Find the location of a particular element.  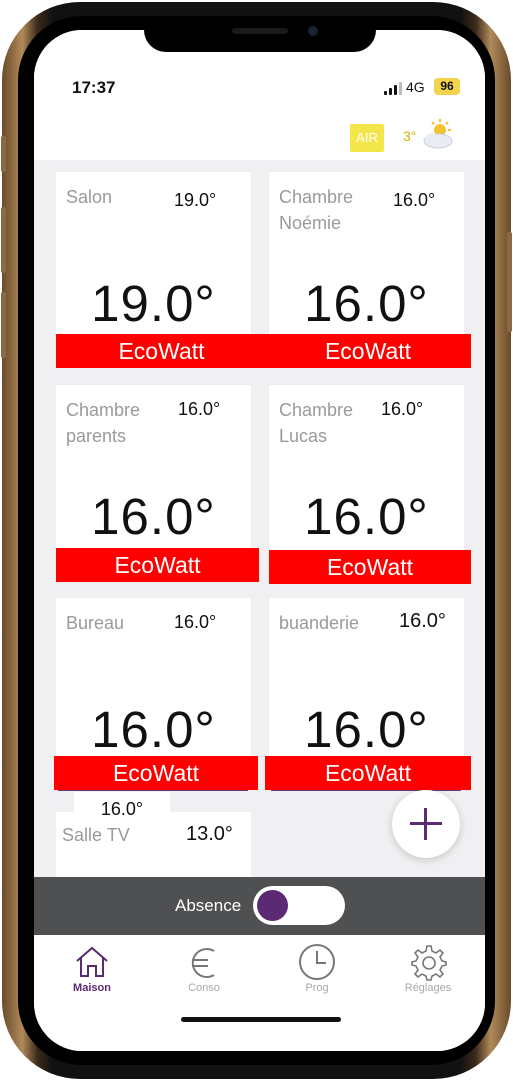

notch is located at coordinates (260, 34).